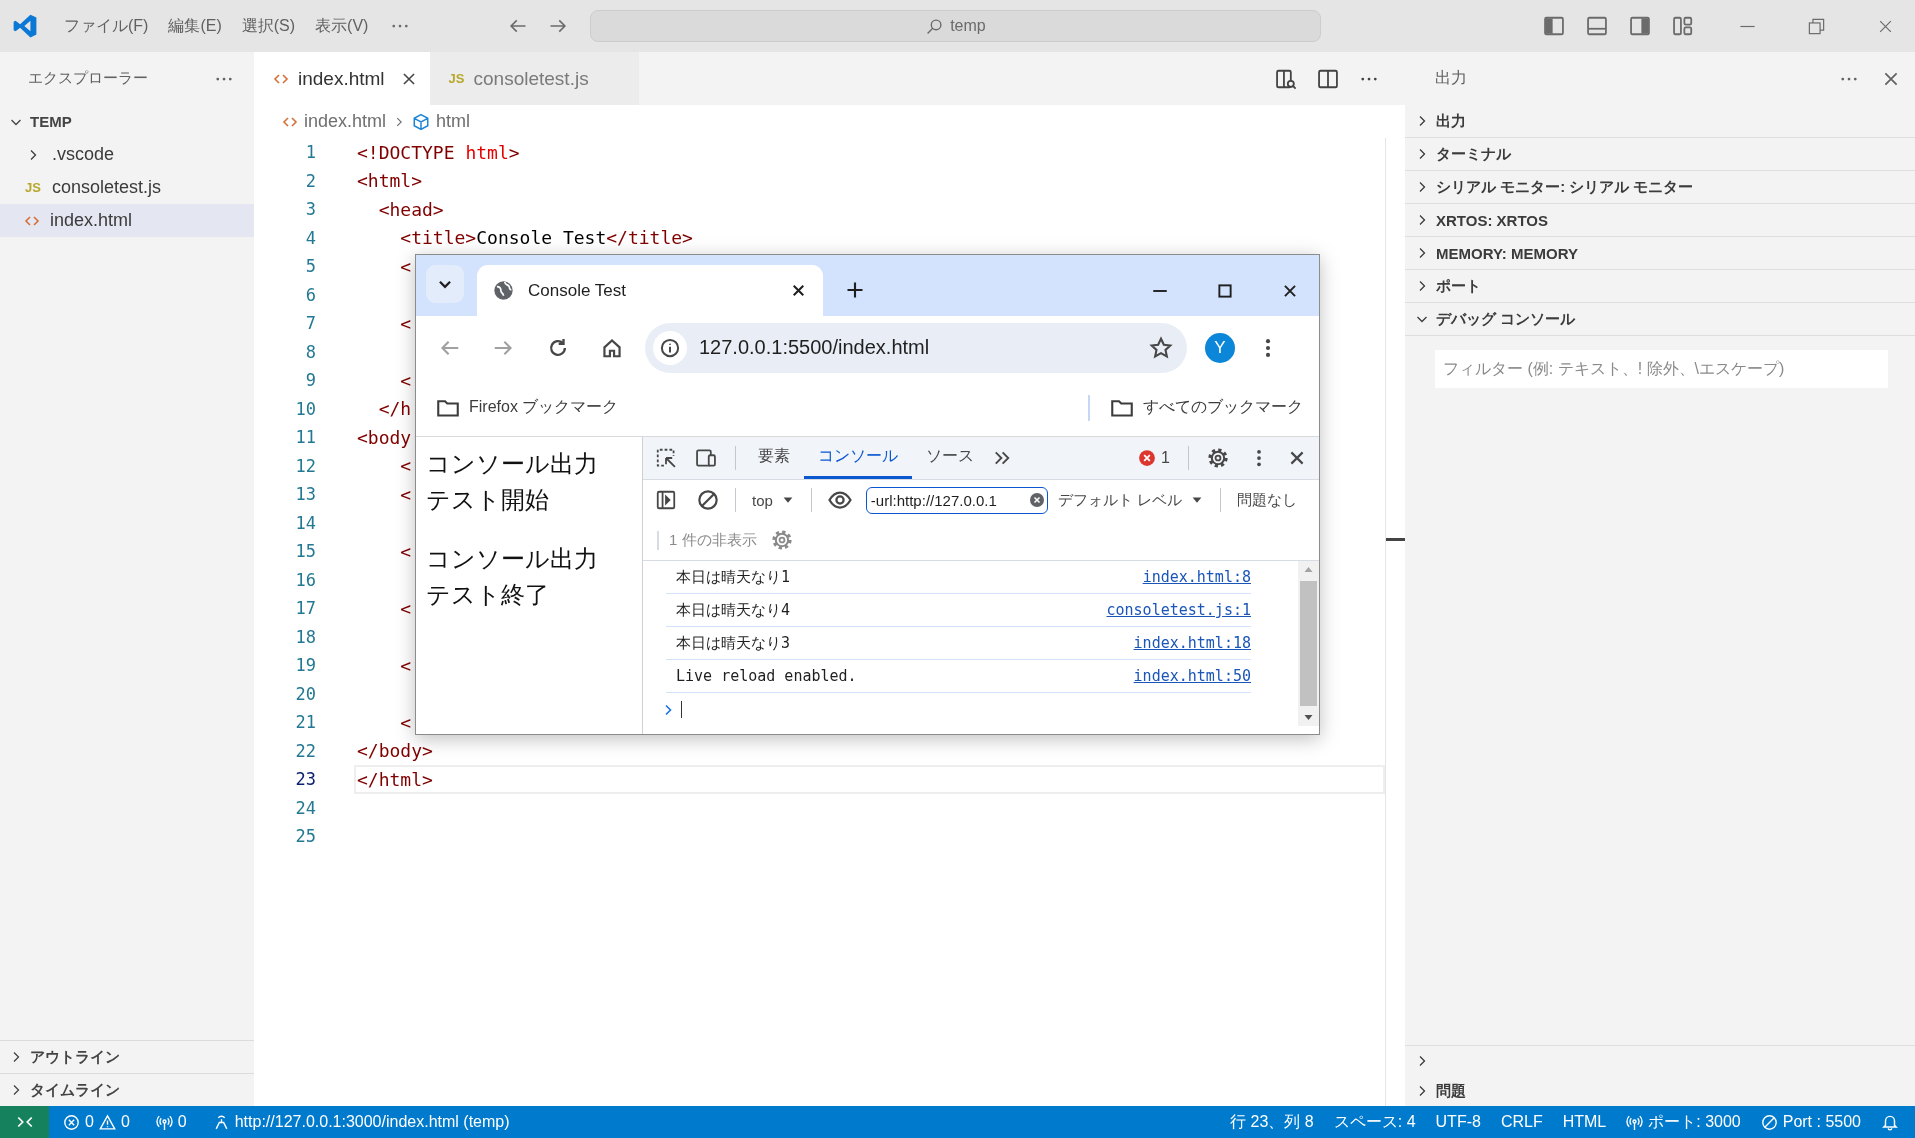 The image size is (1915, 1138). What do you see at coordinates (612, 347) in the screenshot?
I see `home-icon` at bounding box center [612, 347].